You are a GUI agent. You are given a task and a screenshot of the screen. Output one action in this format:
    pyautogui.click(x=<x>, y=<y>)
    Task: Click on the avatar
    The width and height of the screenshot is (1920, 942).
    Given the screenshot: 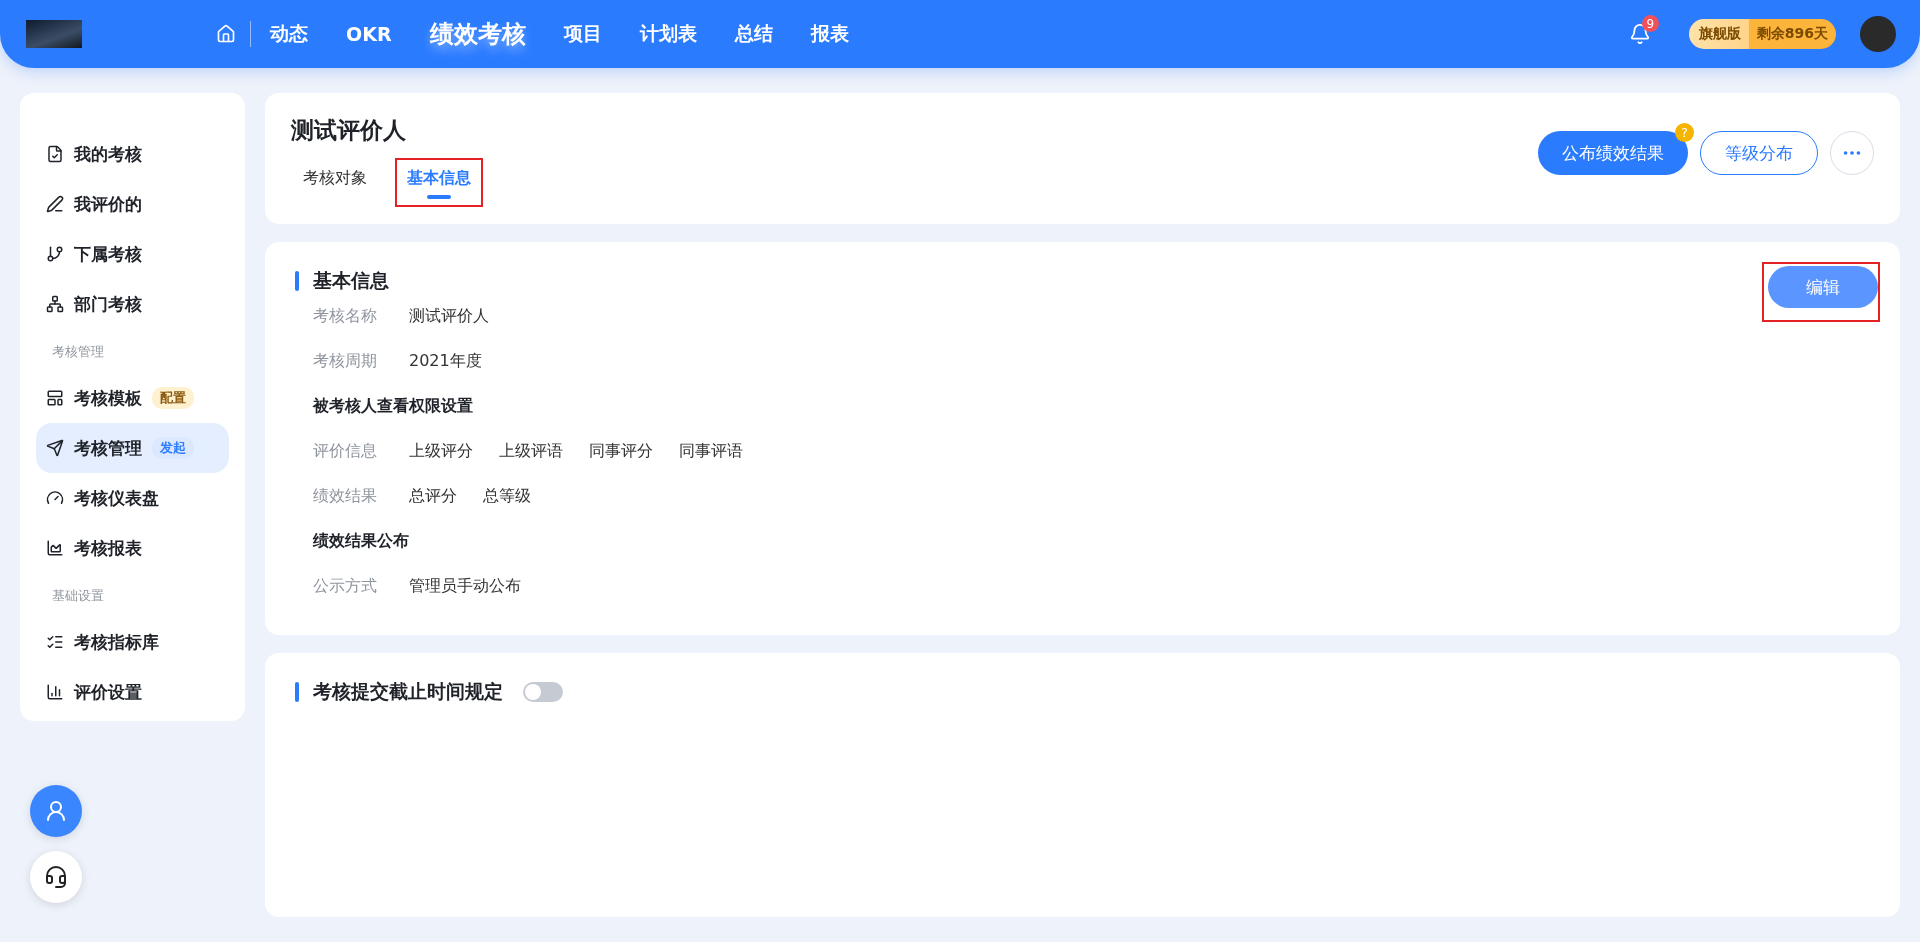 What is the action you would take?
    pyautogui.click(x=1878, y=34)
    